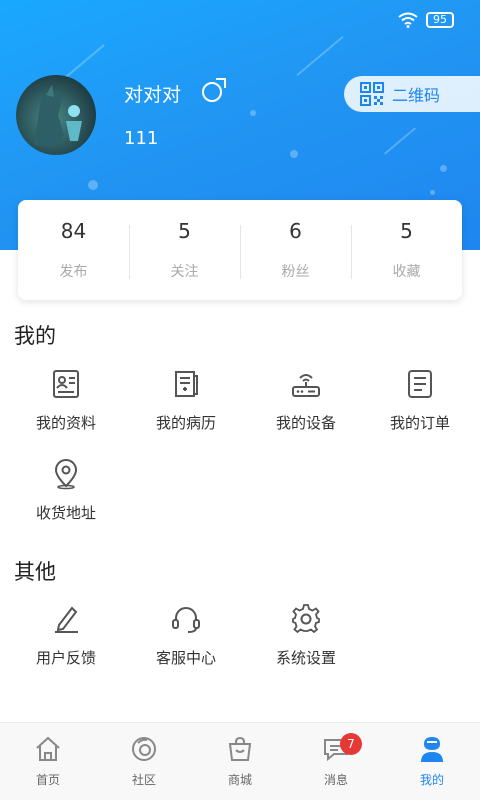 The height and width of the screenshot is (800, 480). Describe the element at coordinates (73, 250) in the screenshot. I see `stat-posts: 84 发布` at that location.